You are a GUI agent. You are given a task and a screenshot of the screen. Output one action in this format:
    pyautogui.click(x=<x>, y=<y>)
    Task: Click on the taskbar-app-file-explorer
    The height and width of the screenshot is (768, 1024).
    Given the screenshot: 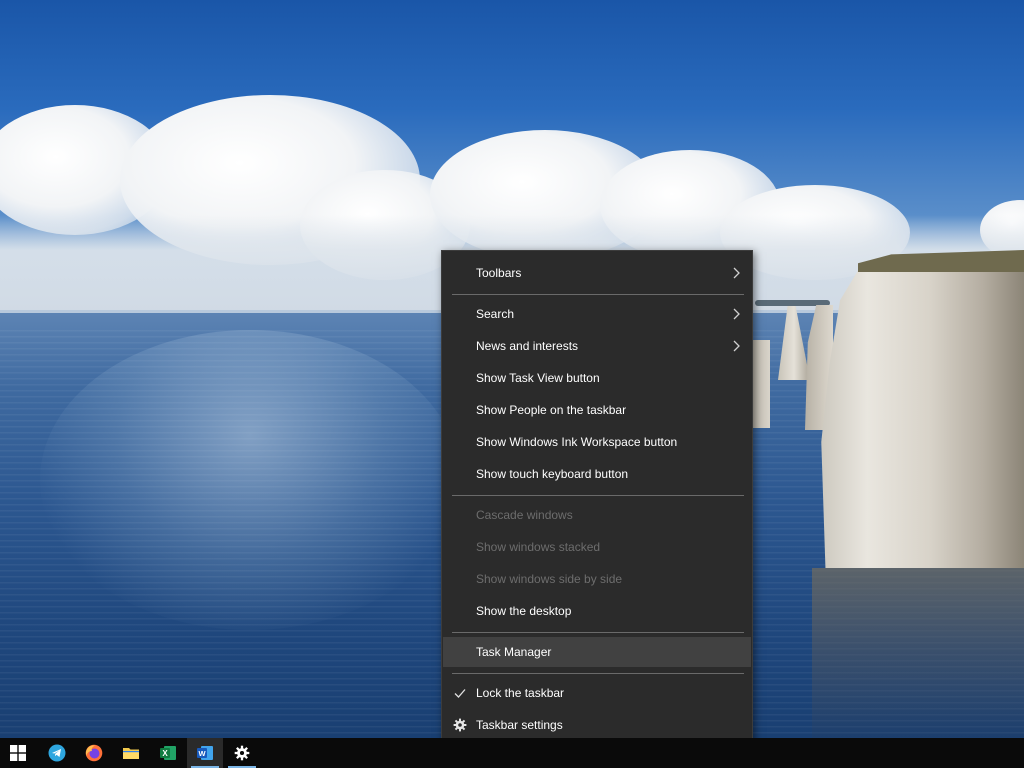 What is the action you would take?
    pyautogui.click(x=131, y=753)
    